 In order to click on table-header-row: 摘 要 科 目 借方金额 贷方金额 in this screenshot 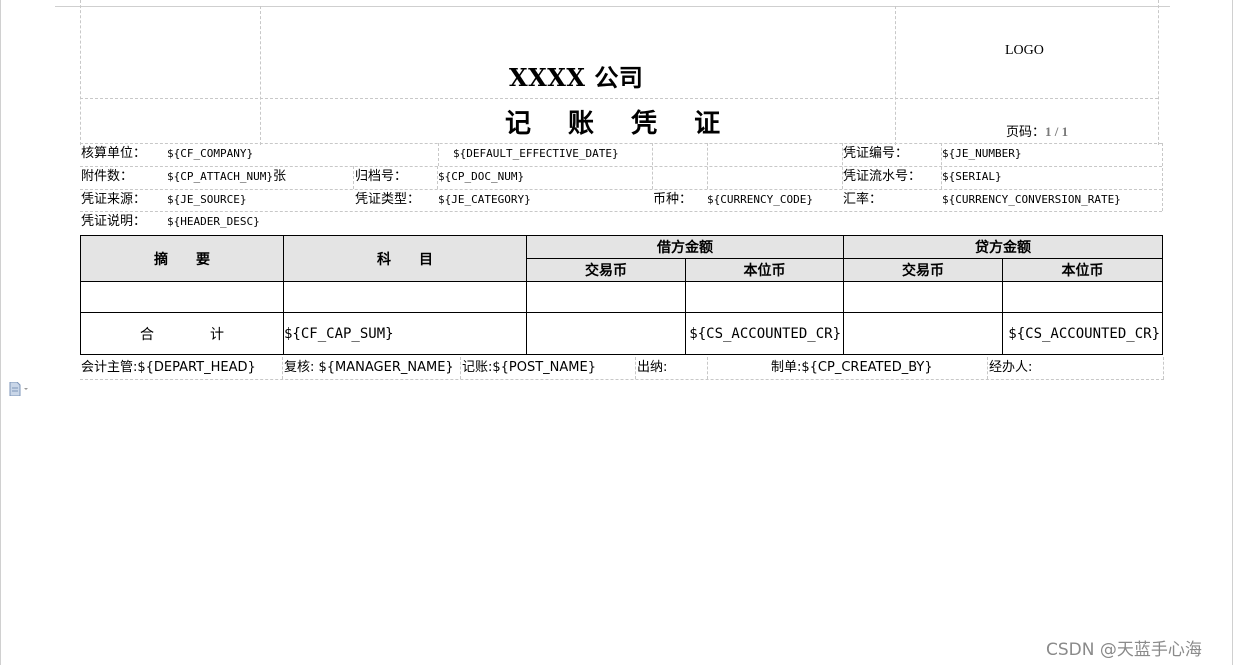, I will do `click(621, 258)`.